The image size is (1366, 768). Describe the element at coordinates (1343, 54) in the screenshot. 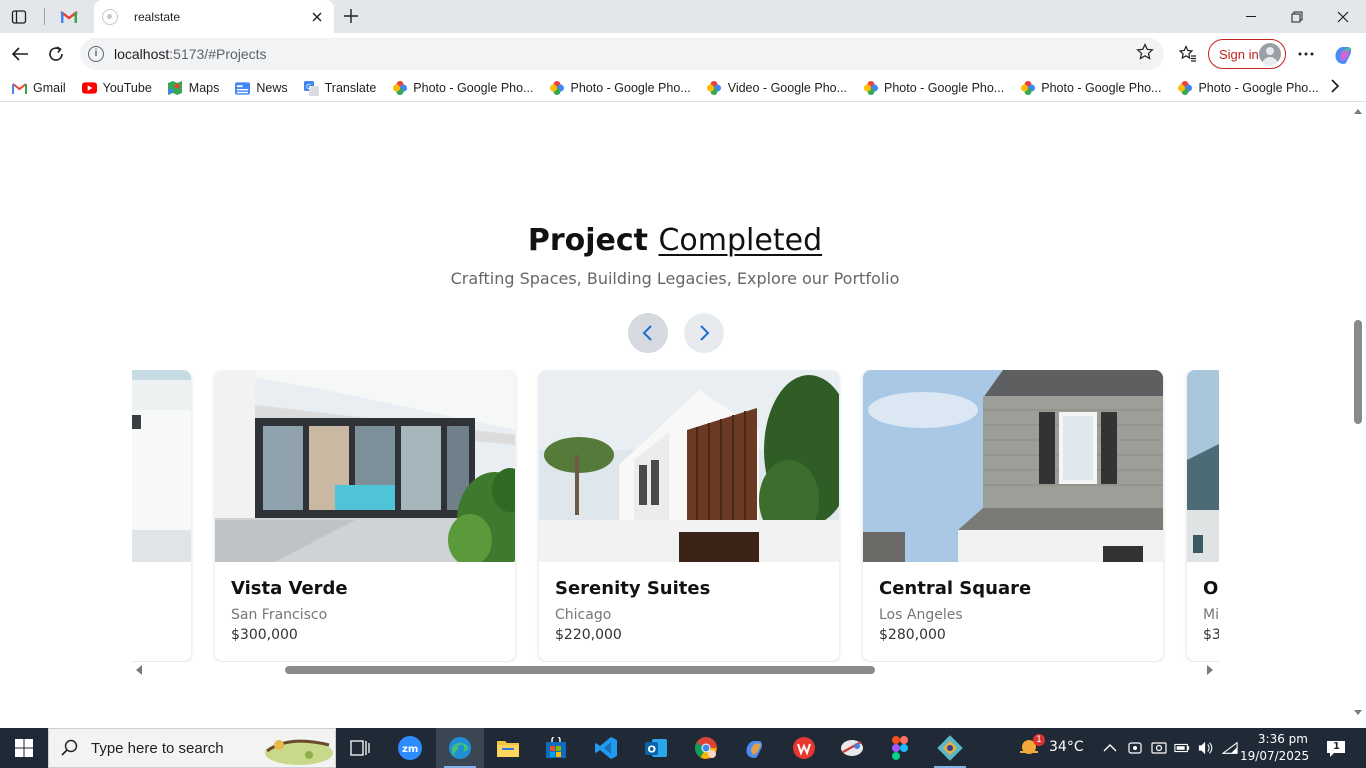

I see `copilot-icon` at that location.